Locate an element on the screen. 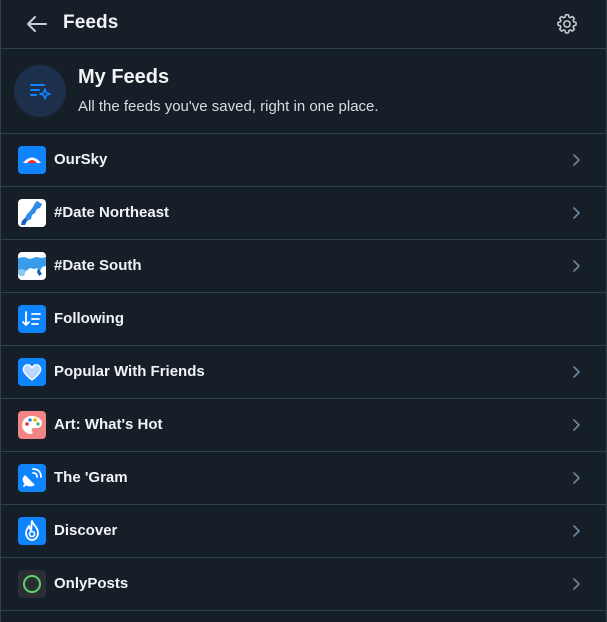 The width and height of the screenshot is (607, 622). page-title: Feeds is located at coordinates (91, 22).